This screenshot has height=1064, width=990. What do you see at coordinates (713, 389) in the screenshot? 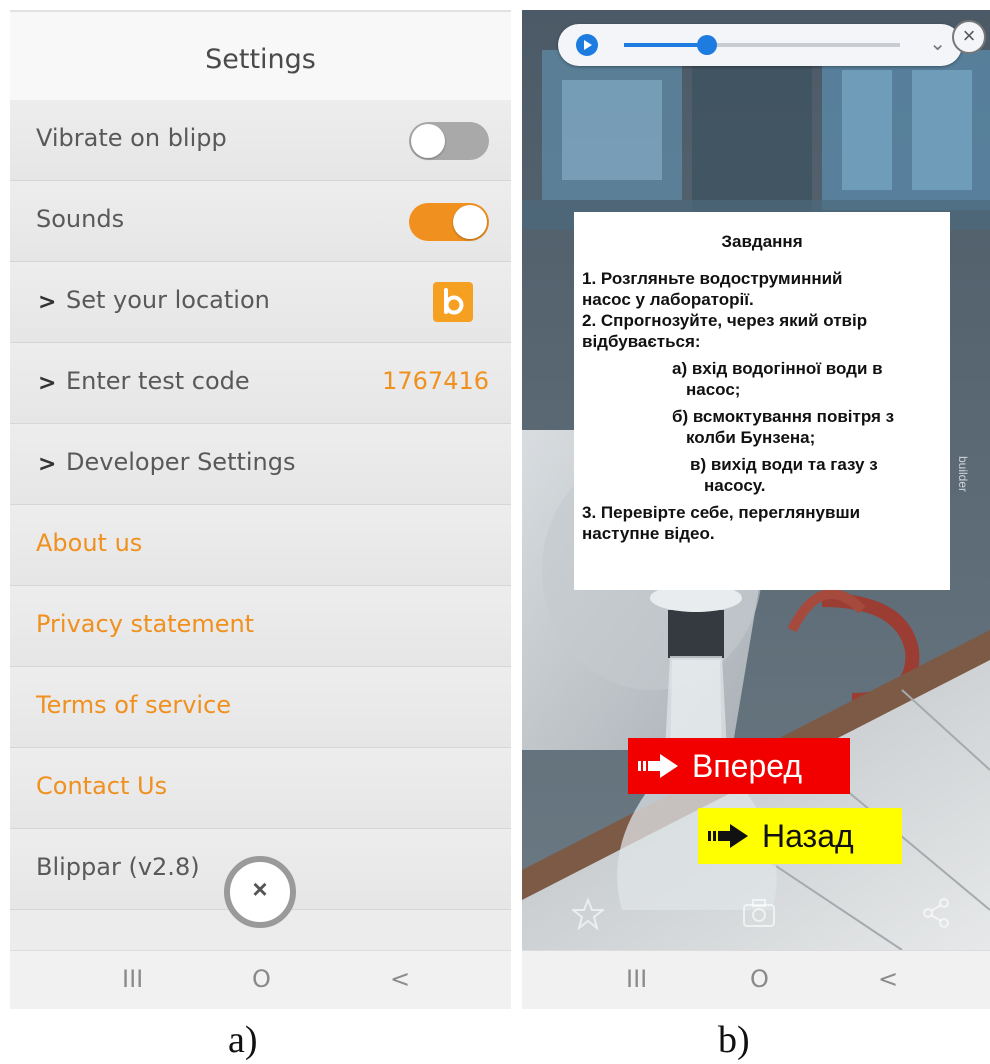
I see `task-line: насос;` at bounding box center [713, 389].